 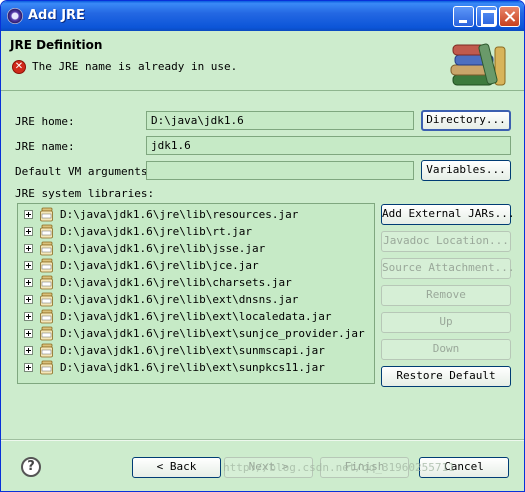 I want to click on library-row: D:\java\jdk1.6\jre\lib\ext\sunmscapi.jar, so click(x=196, y=350).